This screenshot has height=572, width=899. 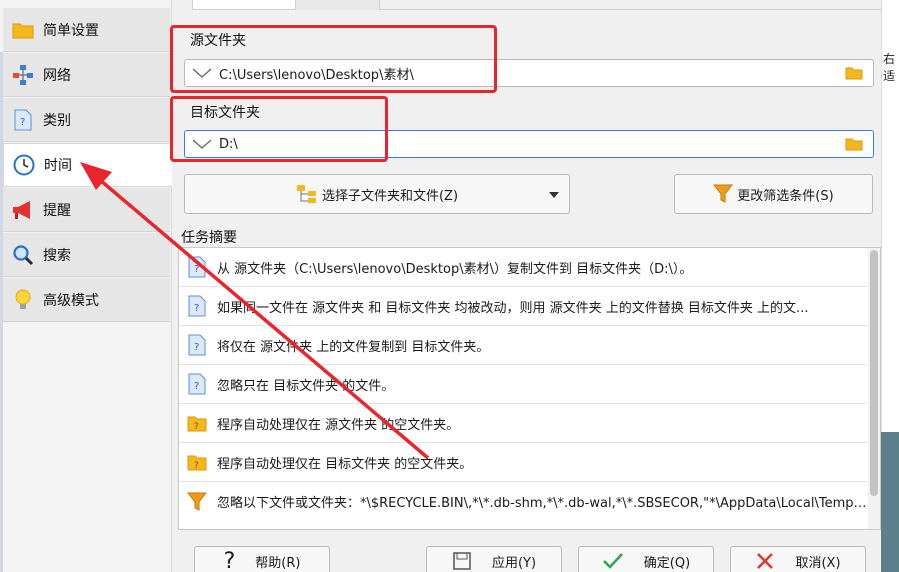 I want to click on help-button: ? 帮助(R), so click(x=262, y=559).